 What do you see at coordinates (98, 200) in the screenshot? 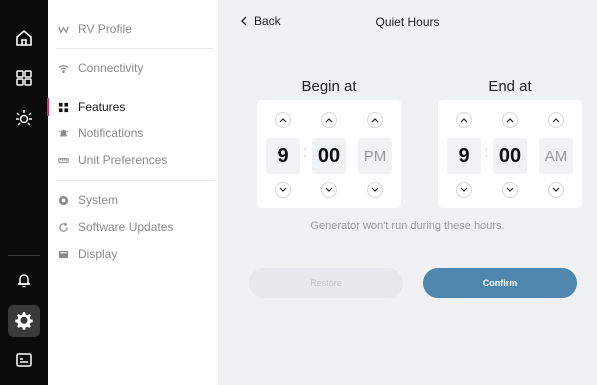
I see `menu-item-label: System` at bounding box center [98, 200].